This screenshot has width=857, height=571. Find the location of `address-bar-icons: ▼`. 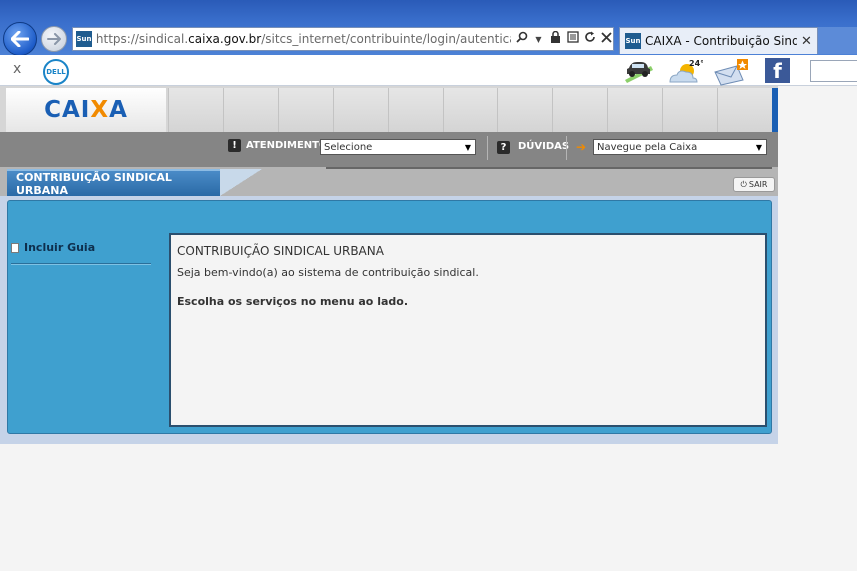

address-bar-icons: ▼ is located at coordinates (564, 38).